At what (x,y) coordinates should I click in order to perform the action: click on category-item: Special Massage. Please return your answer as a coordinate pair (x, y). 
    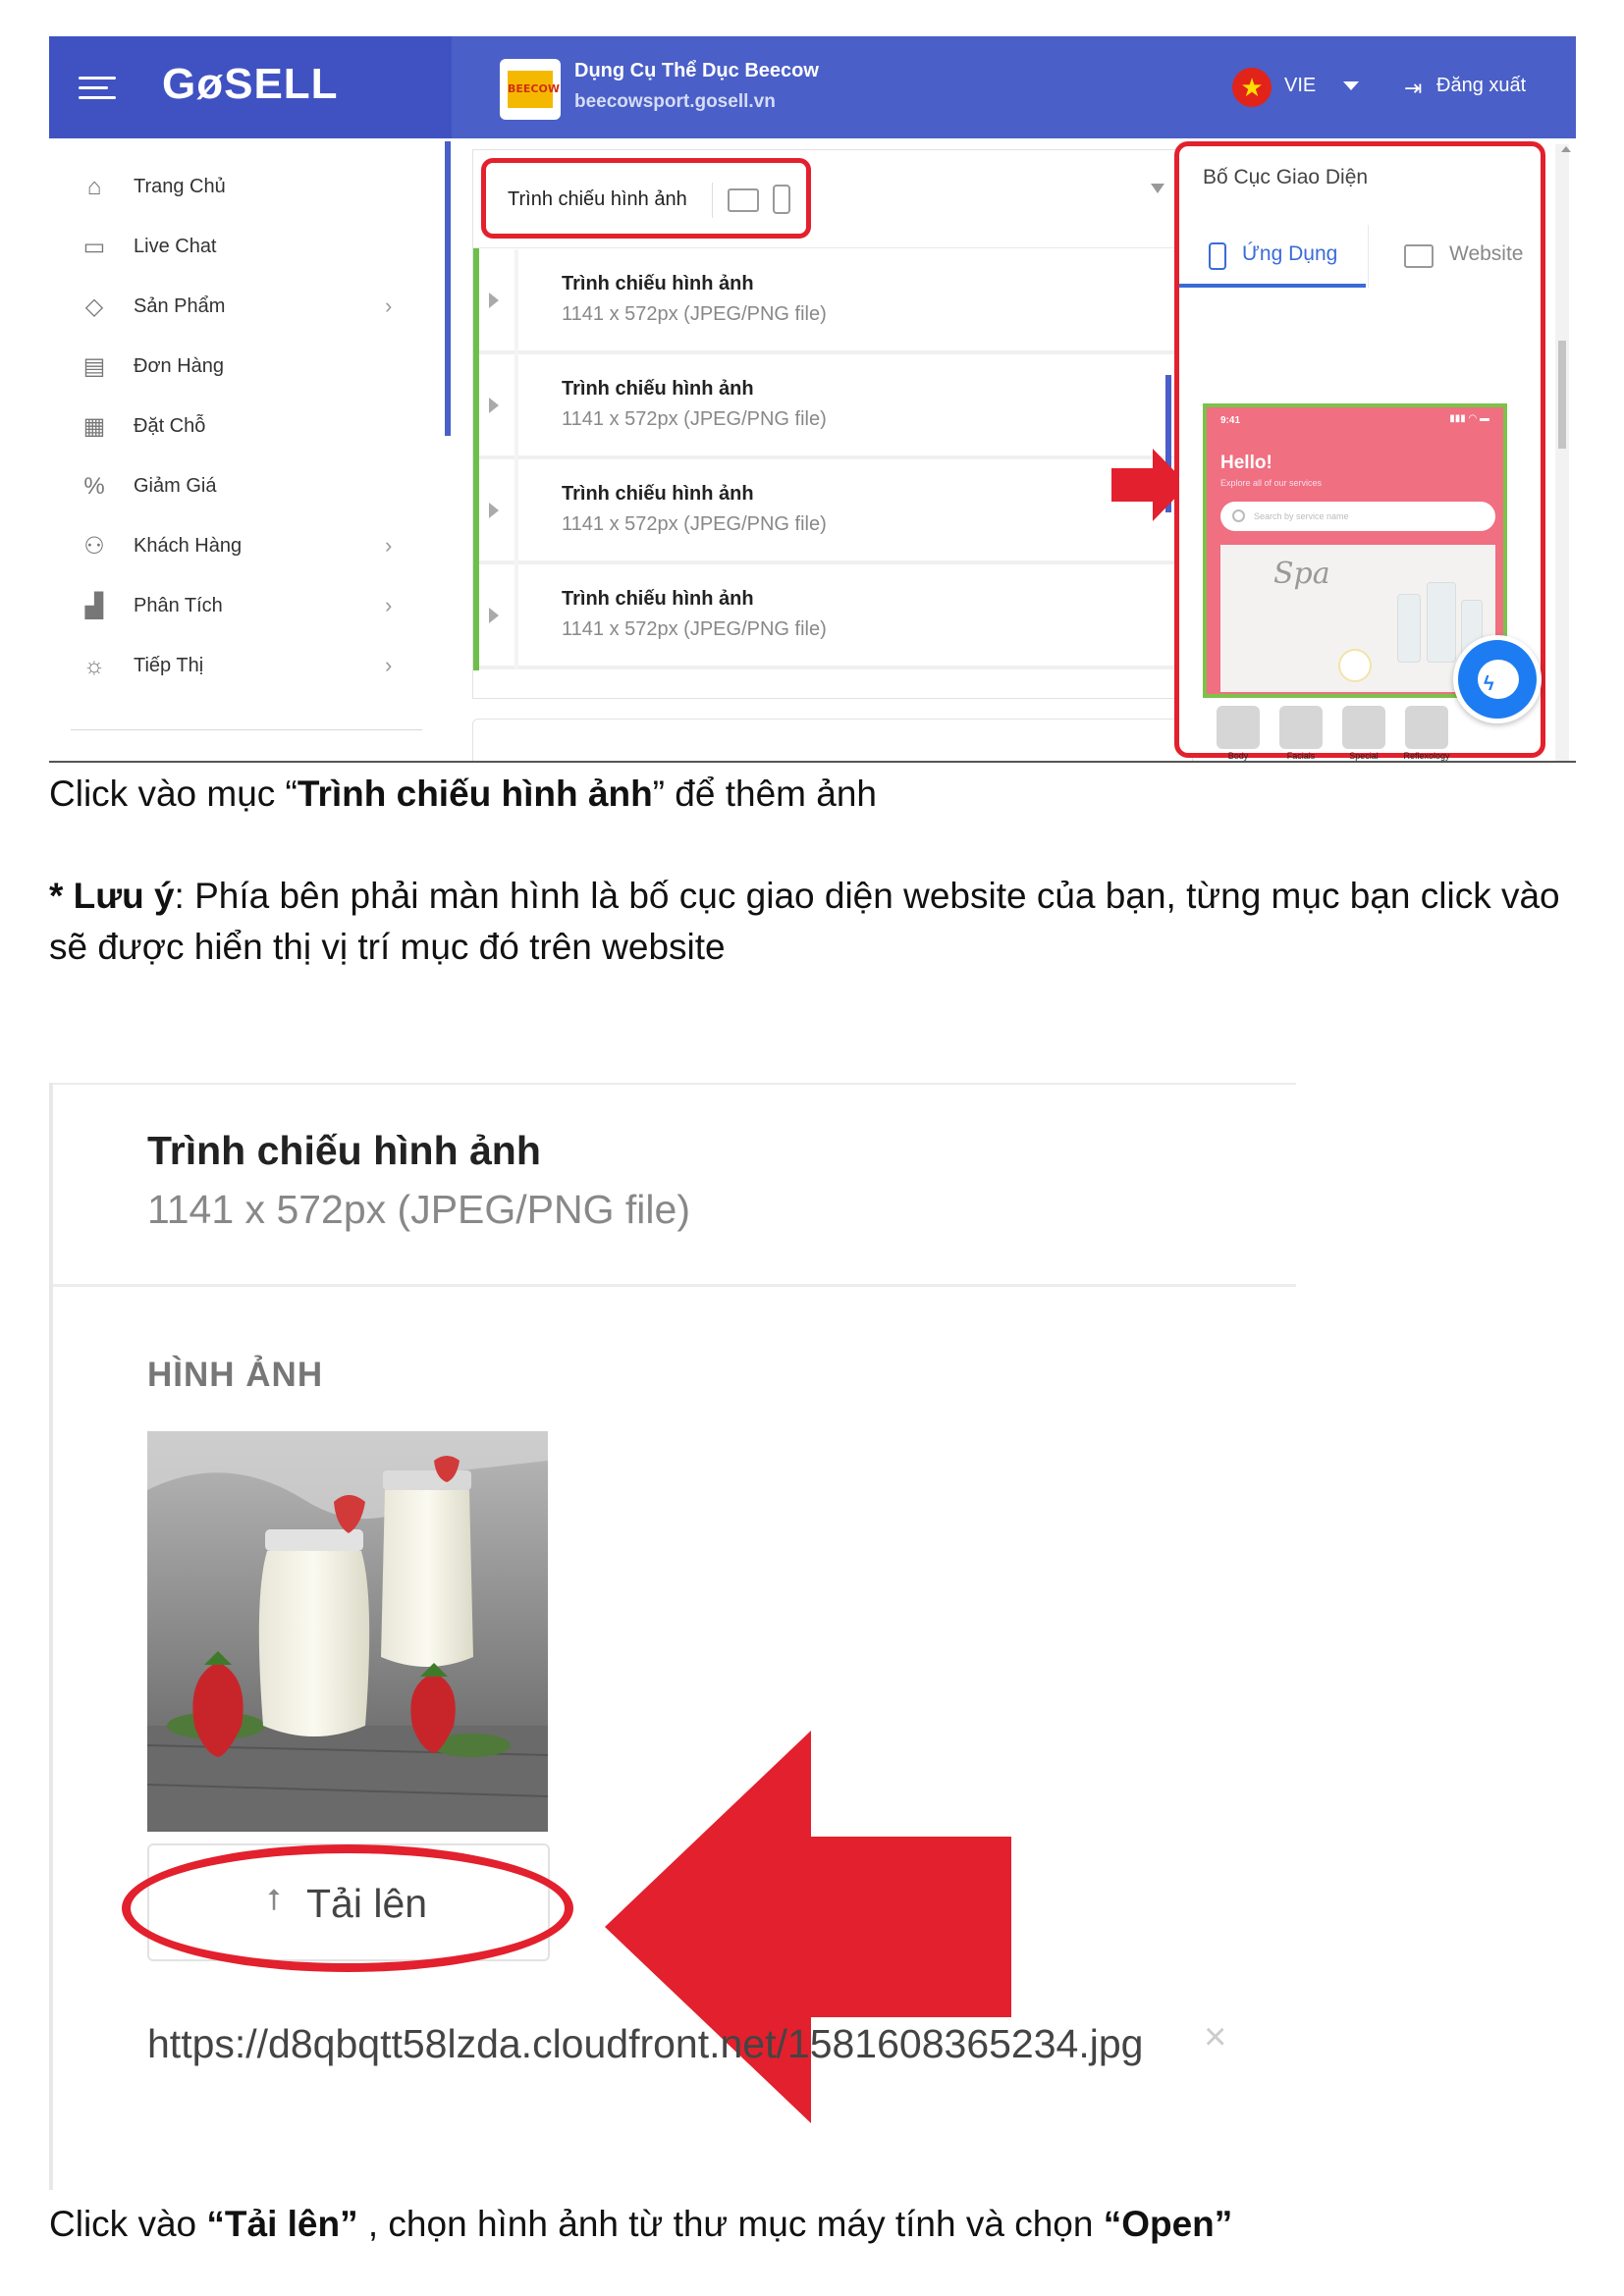
    Looking at the image, I should click on (1363, 734).